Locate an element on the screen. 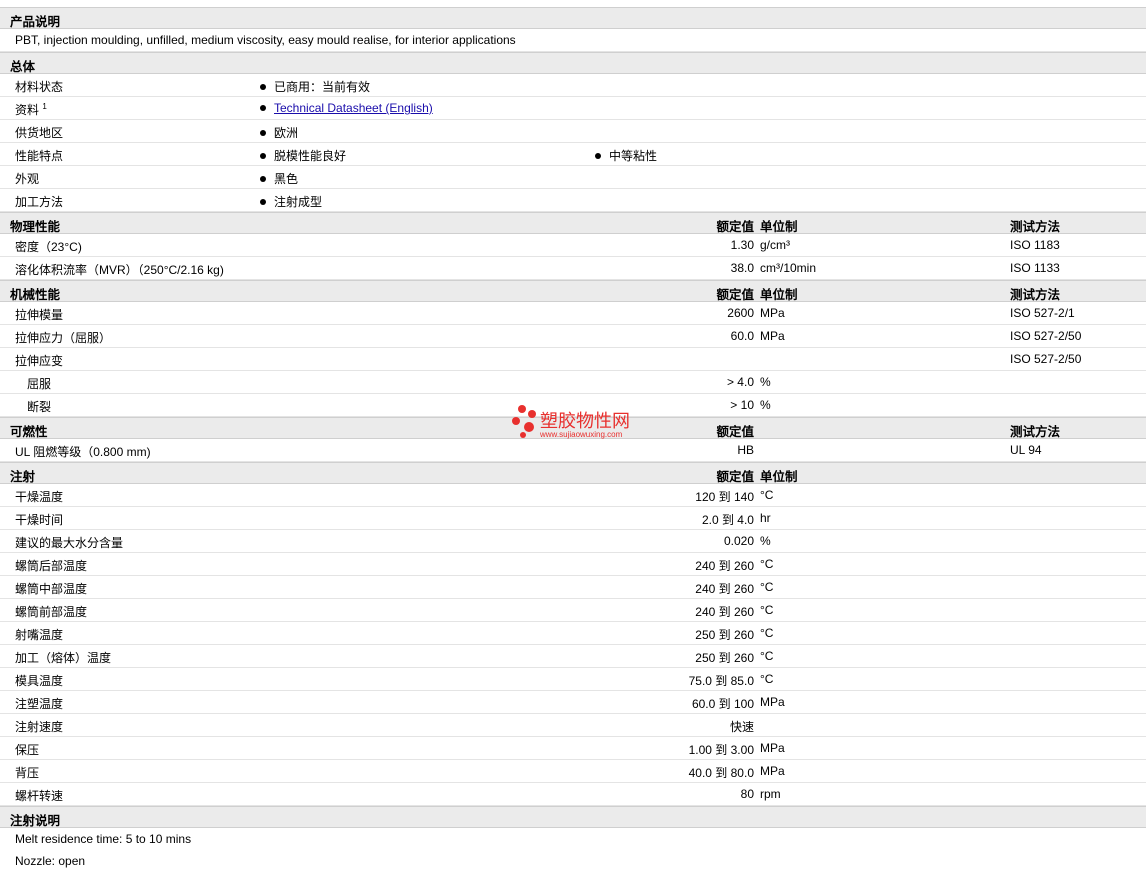 This screenshot has height=872, width=1146. section-title: 注射说明 is located at coordinates (35, 821).